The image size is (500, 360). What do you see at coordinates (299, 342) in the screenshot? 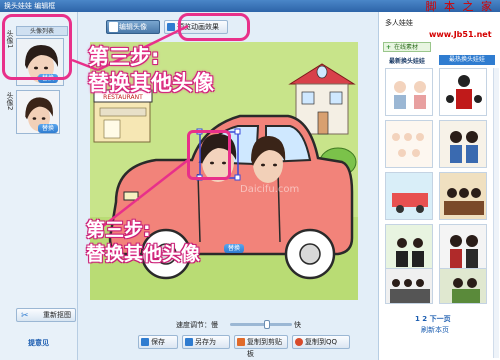
I see `qq-icon` at bounding box center [299, 342].